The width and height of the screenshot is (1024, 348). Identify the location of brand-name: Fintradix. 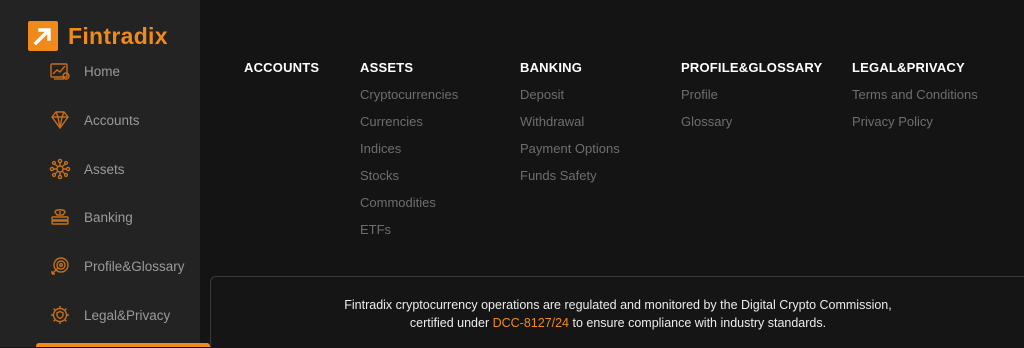
(118, 35).